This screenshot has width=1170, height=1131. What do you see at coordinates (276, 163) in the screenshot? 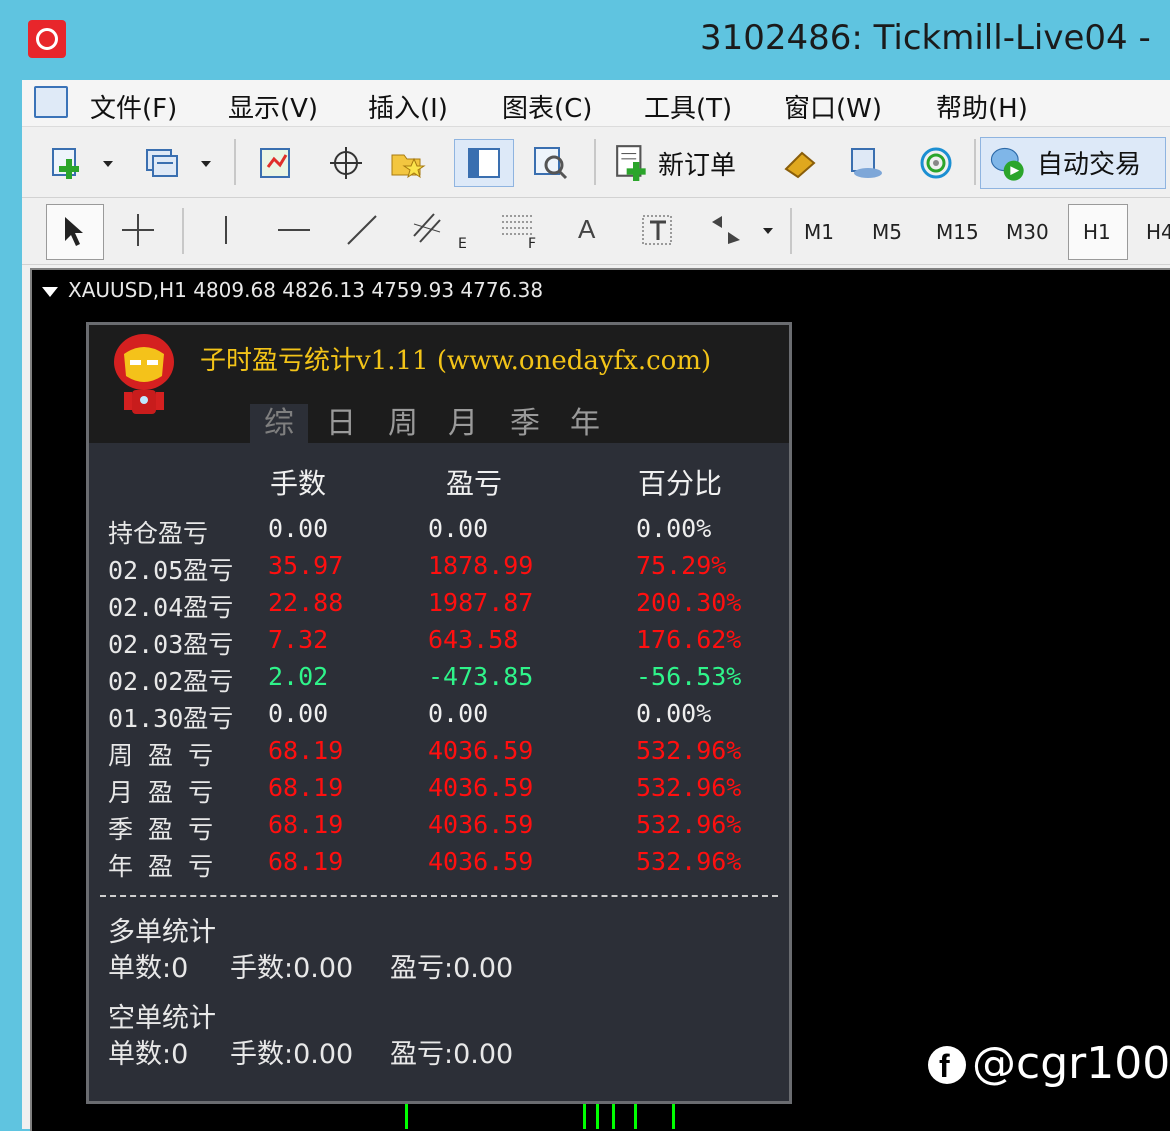
I see `market-watch-icon` at bounding box center [276, 163].